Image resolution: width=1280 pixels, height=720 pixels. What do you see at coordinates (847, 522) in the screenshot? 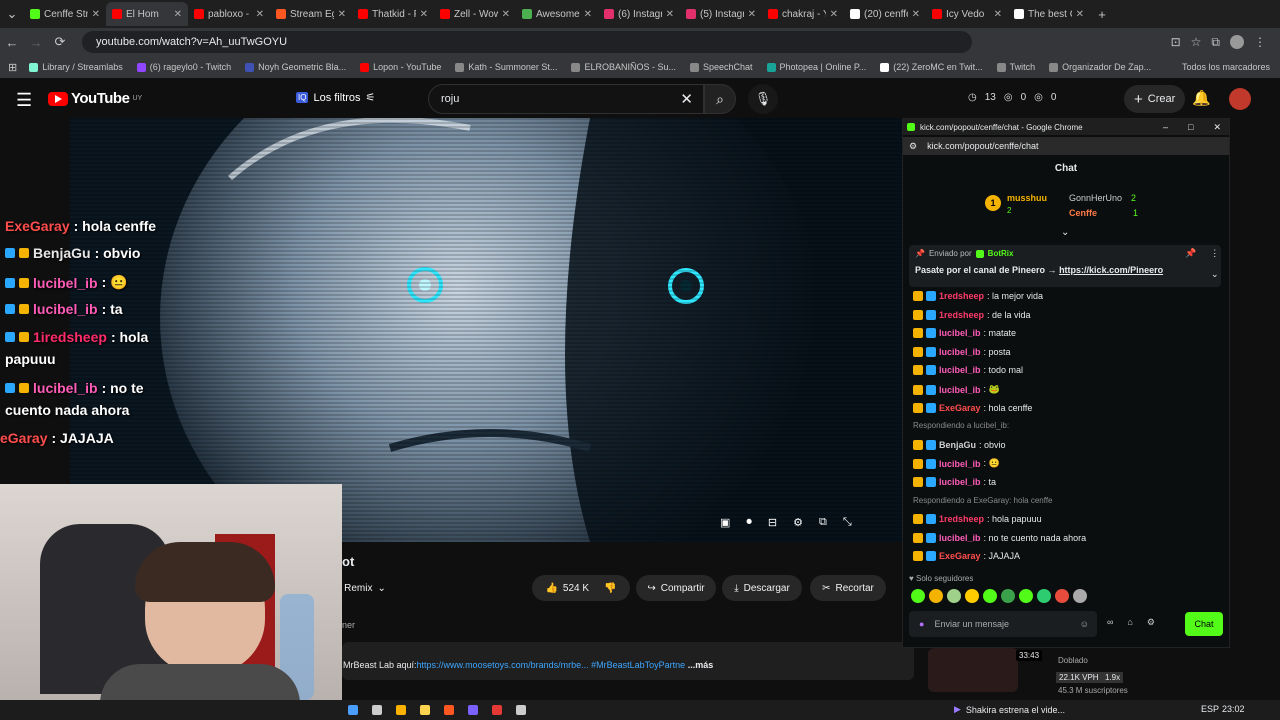
I see `fullscreen-icon: ⤡` at bounding box center [847, 522].